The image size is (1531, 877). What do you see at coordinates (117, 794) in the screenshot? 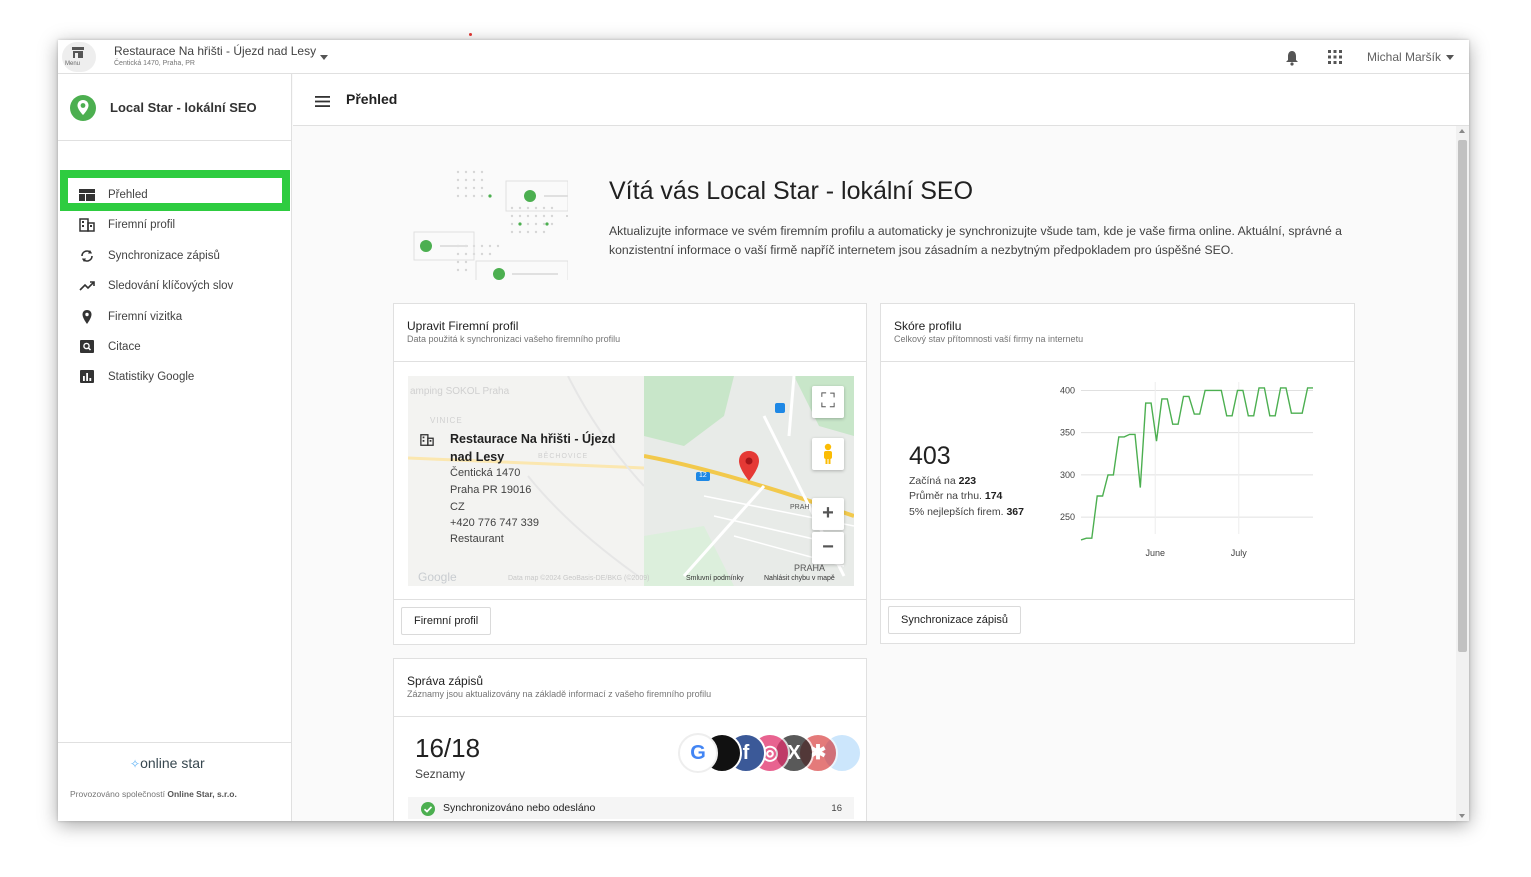
I see `operated-by-prefix: Provozováno společností` at bounding box center [117, 794].